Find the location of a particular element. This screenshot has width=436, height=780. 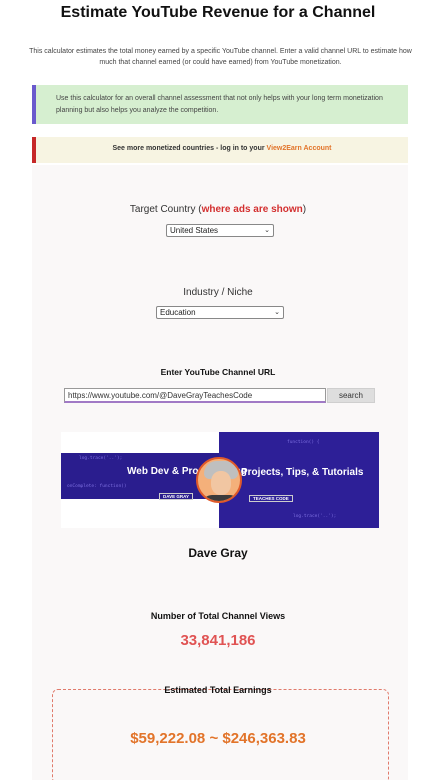

country-select: United States ⌄ is located at coordinates (220, 230).